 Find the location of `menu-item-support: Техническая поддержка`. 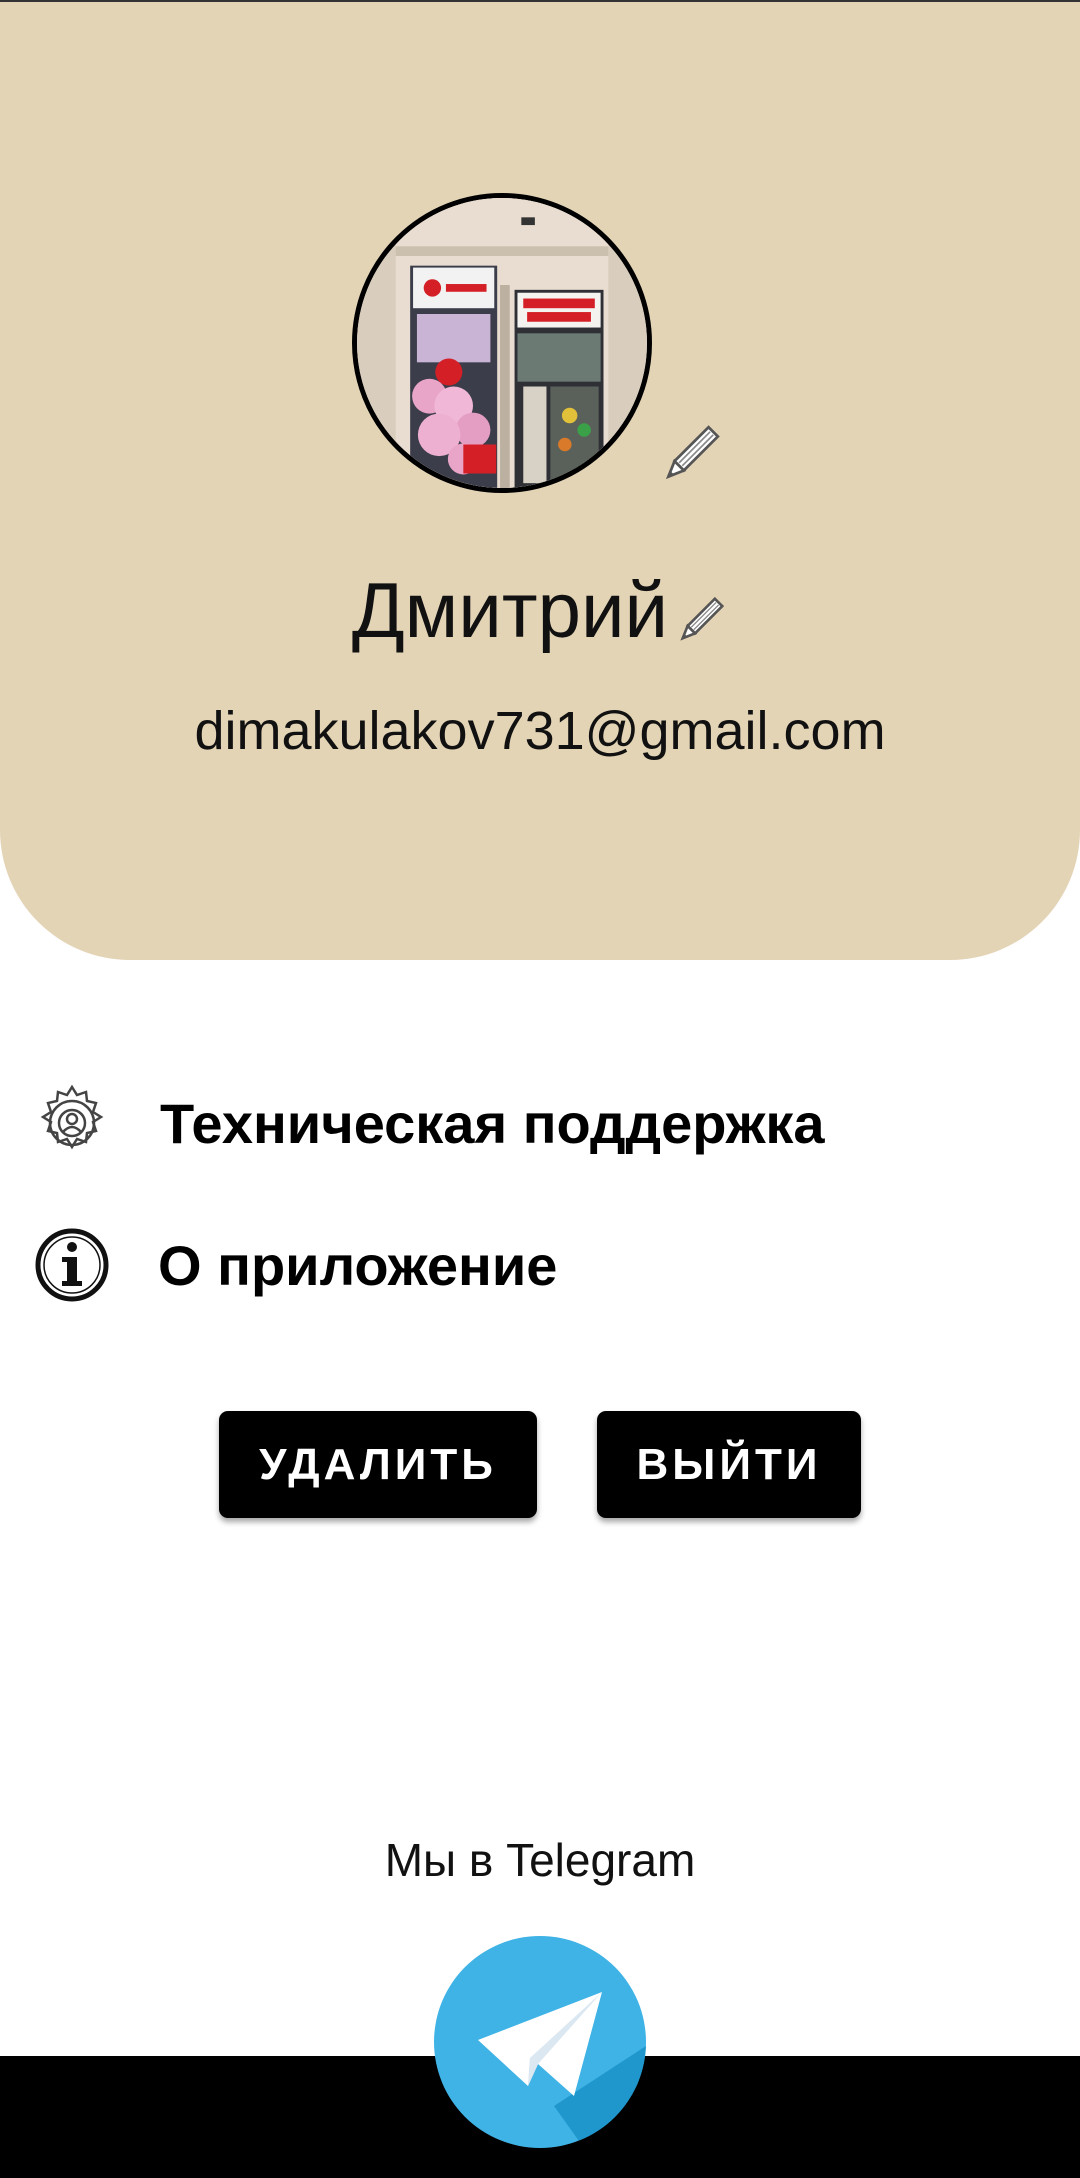

menu-item-support: Техническая поддержка is located at coordinates (532, 1123).